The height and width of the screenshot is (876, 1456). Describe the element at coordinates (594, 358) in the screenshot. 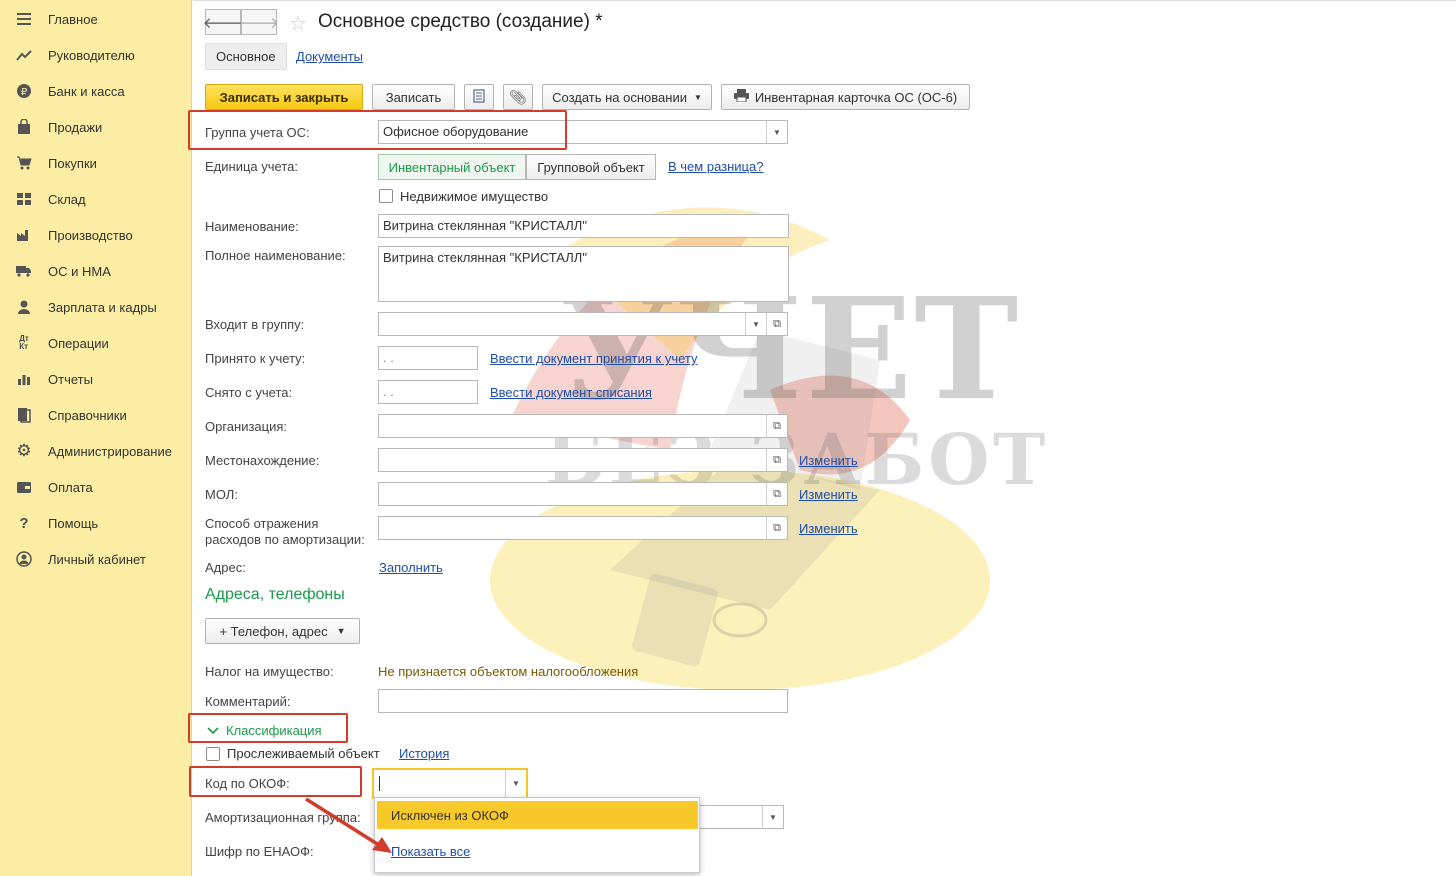

I see `accepted-doc-link: Ввести документ принятия к учету` at that location.